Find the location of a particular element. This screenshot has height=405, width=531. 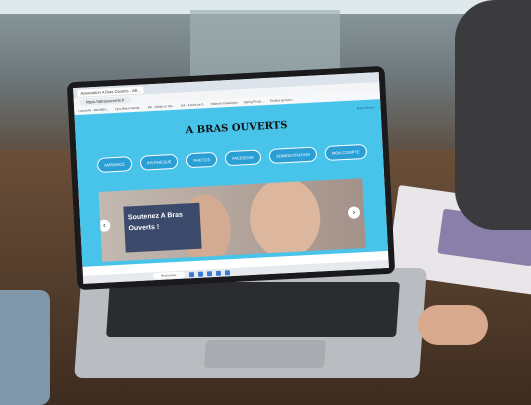

laptop-keyboard is located at coordinates (253, 309).